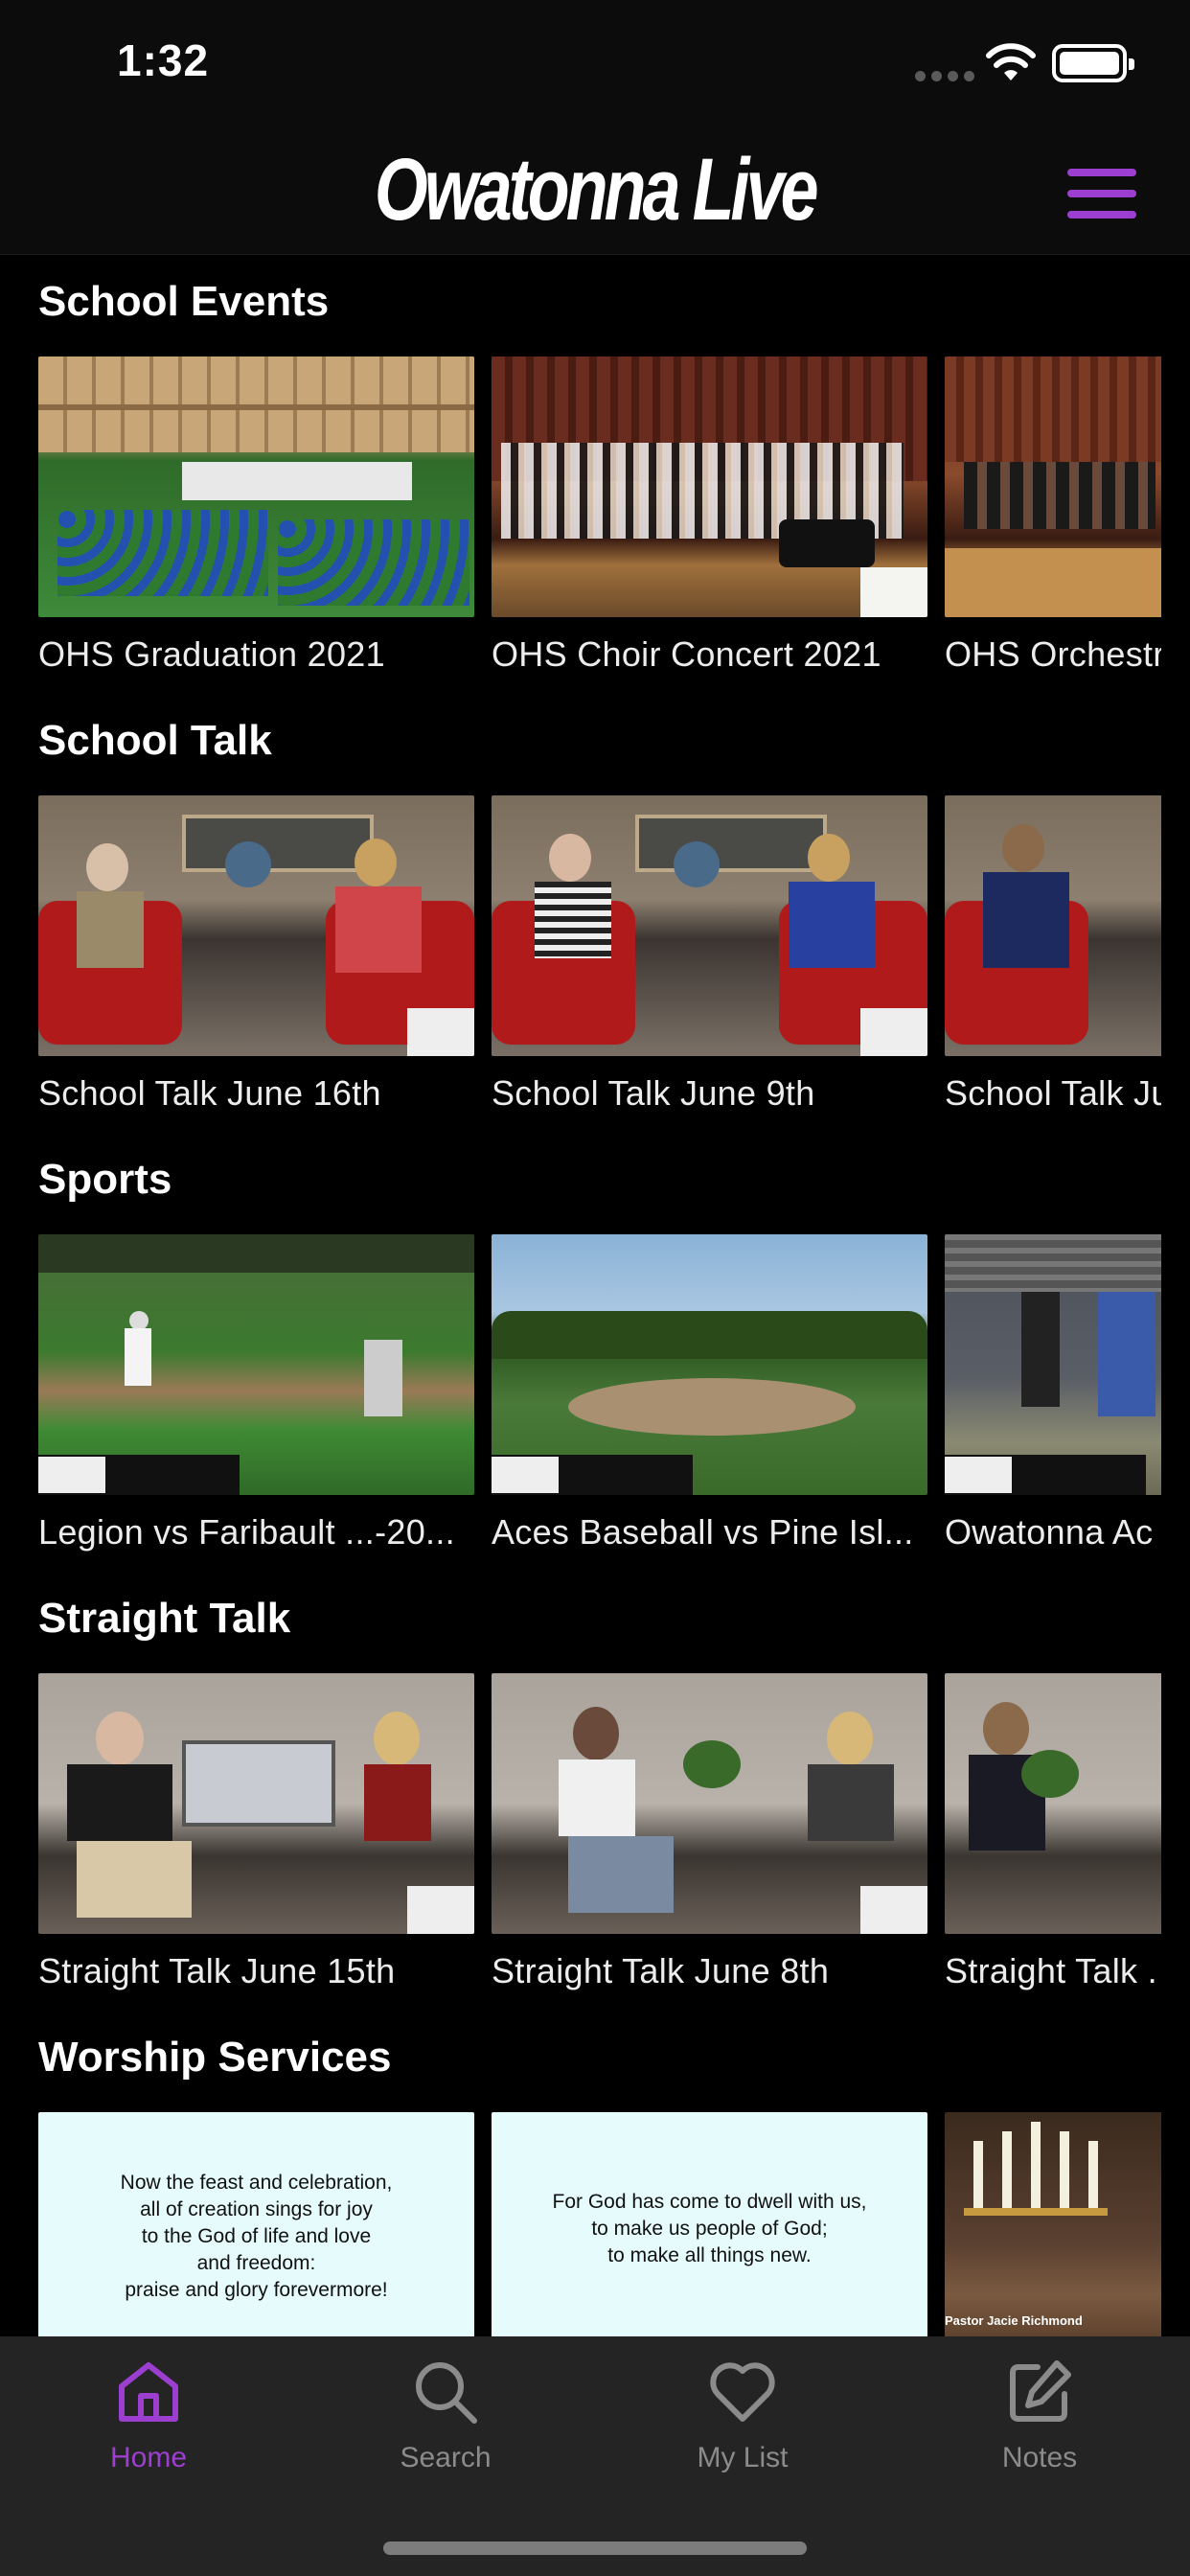  I want to click on video-card: School Talk Ju, so click(1053, 958).